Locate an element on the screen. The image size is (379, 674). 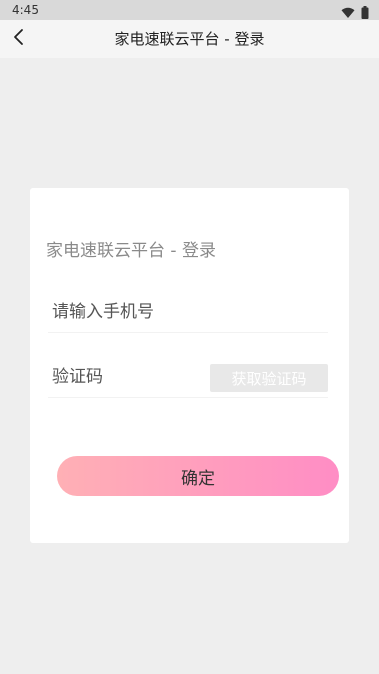
phone-input is located at coordinates (125, 312).